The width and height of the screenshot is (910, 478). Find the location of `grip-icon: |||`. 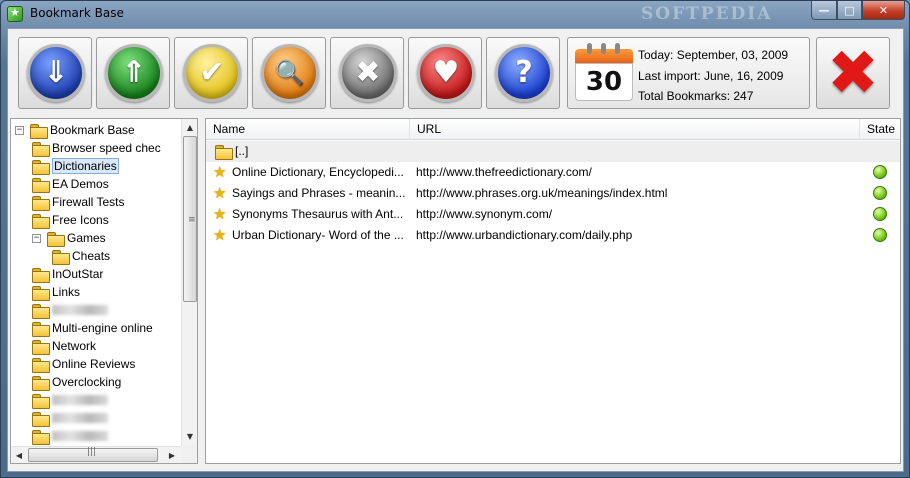

grip-icon: ||| is located at coordinates (92, 452).